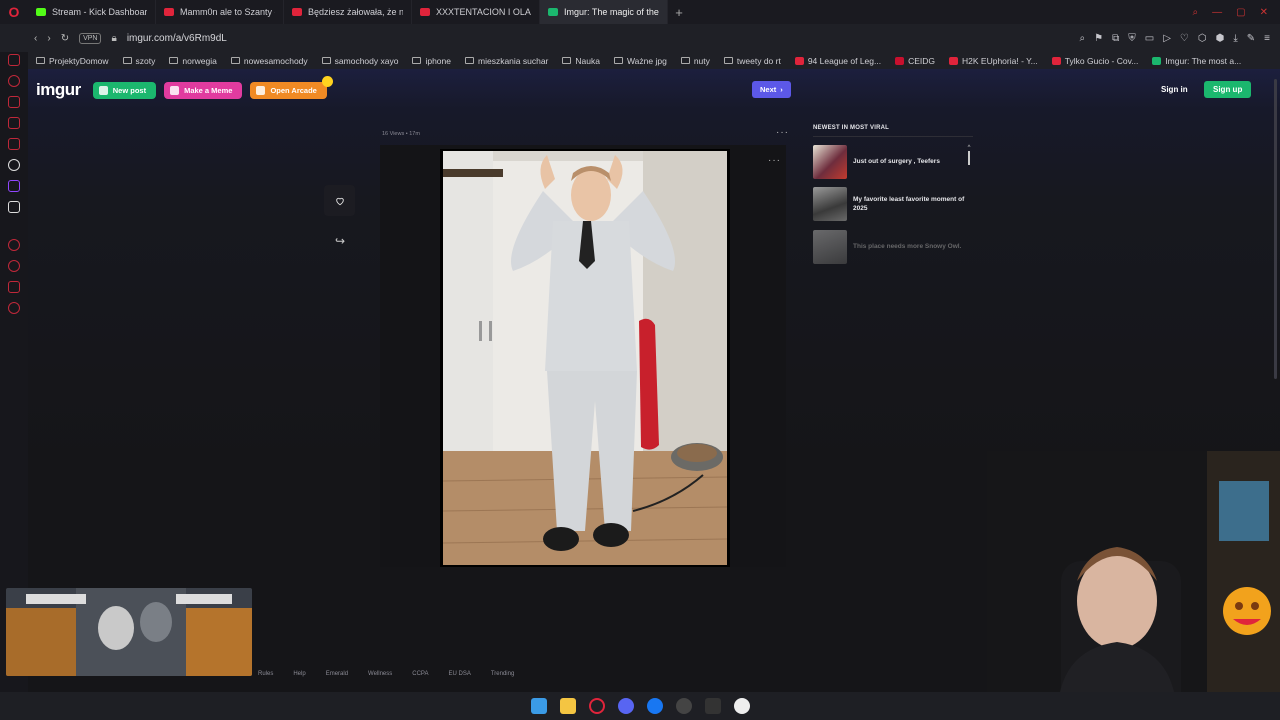  Describe the element at coordinates (14, 81) in the screenshot. I see `history-icon` at that location.